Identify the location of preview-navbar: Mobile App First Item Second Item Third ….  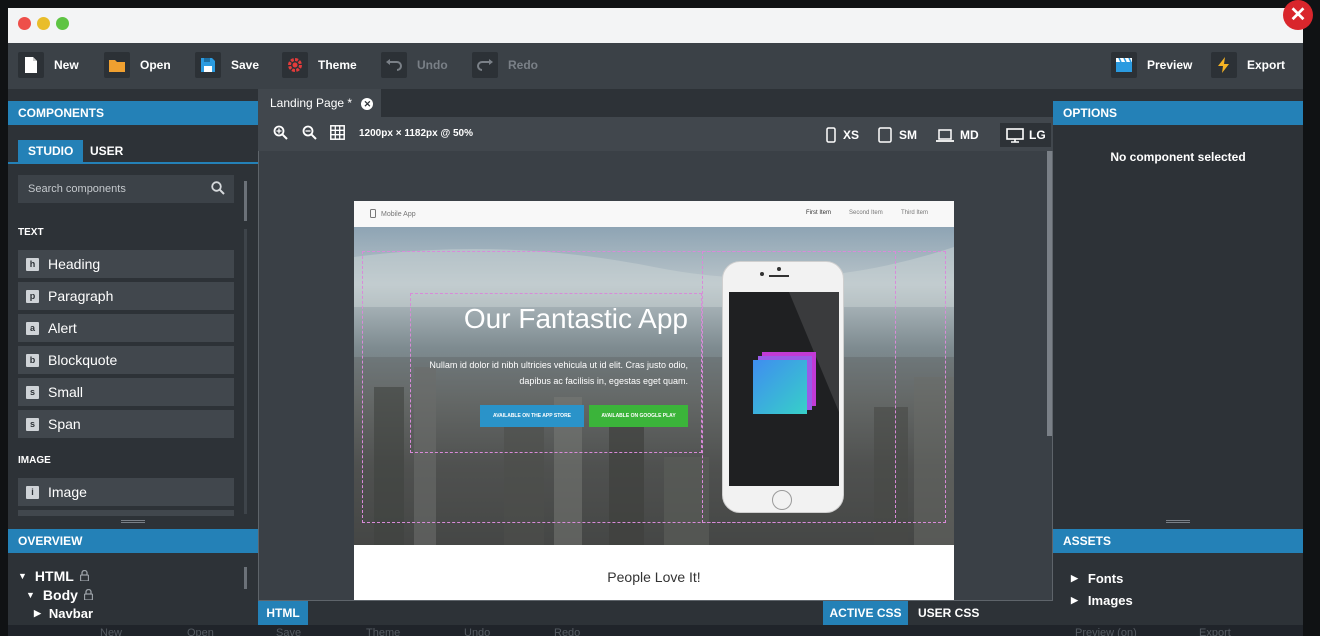
(654, 214).